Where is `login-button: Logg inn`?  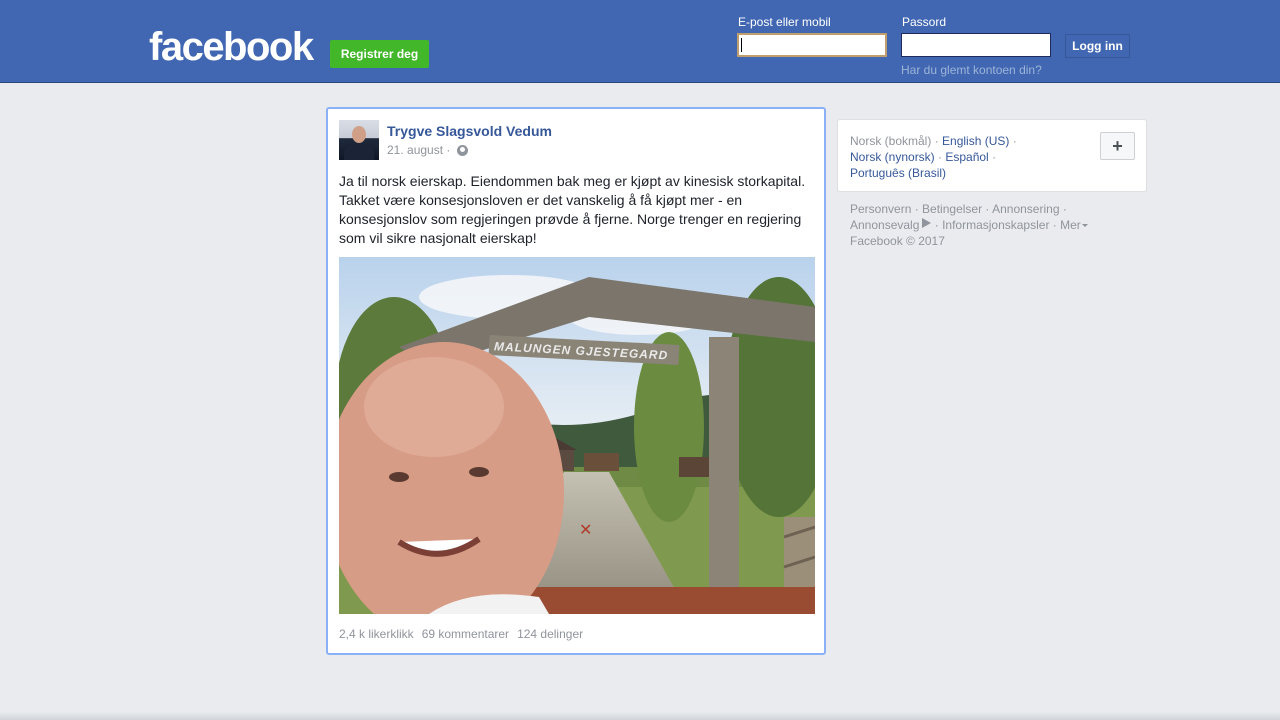 login-button: Logg inn is located at coordinates (1097, 46).